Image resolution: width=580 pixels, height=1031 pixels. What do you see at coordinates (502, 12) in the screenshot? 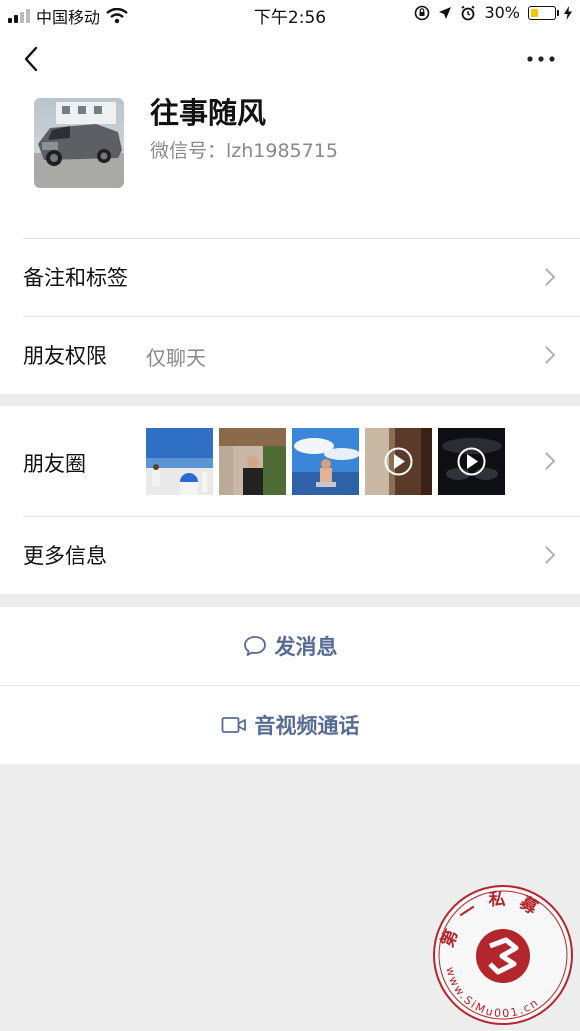
I see `battery-percent: 30%` at bounding box center [502, 12].